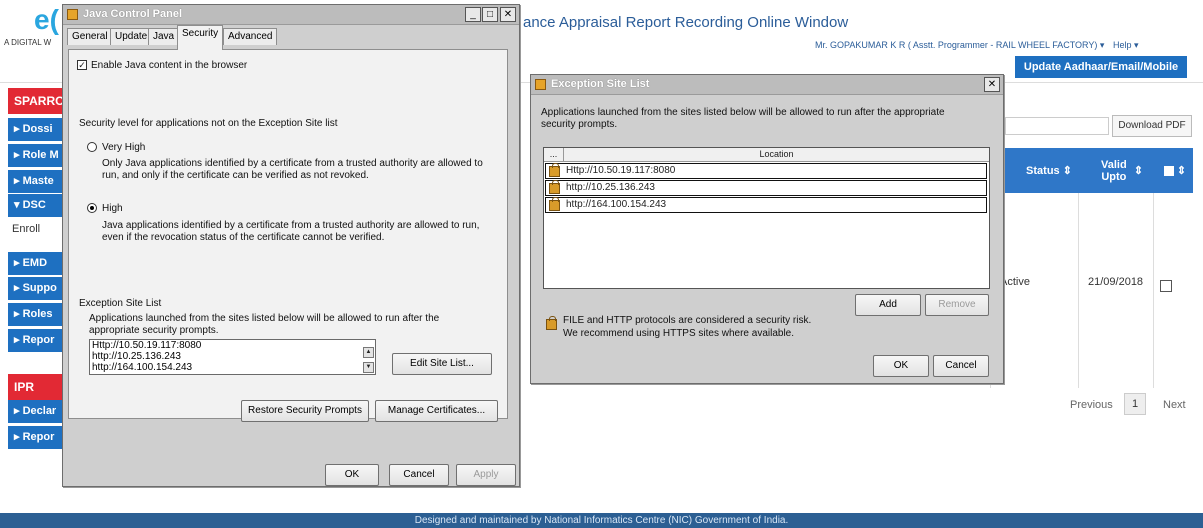 The width and height of the screenshot is (1203, 528). Describe the element at coordinates (250, 36) in the screenshot. I see `tab-advanced: Advanced` at that location.